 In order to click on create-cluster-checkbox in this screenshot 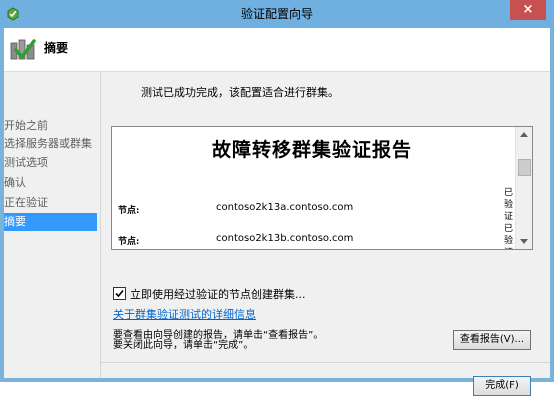, I will do `click(119, 293)`.